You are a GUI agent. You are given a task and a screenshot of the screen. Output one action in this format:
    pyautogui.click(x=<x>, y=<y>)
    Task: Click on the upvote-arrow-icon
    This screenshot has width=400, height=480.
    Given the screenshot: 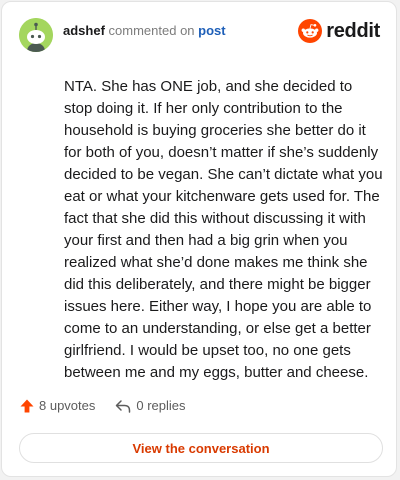 What is the action you would take?
    pyautogui.click(x=27, y=405)
    